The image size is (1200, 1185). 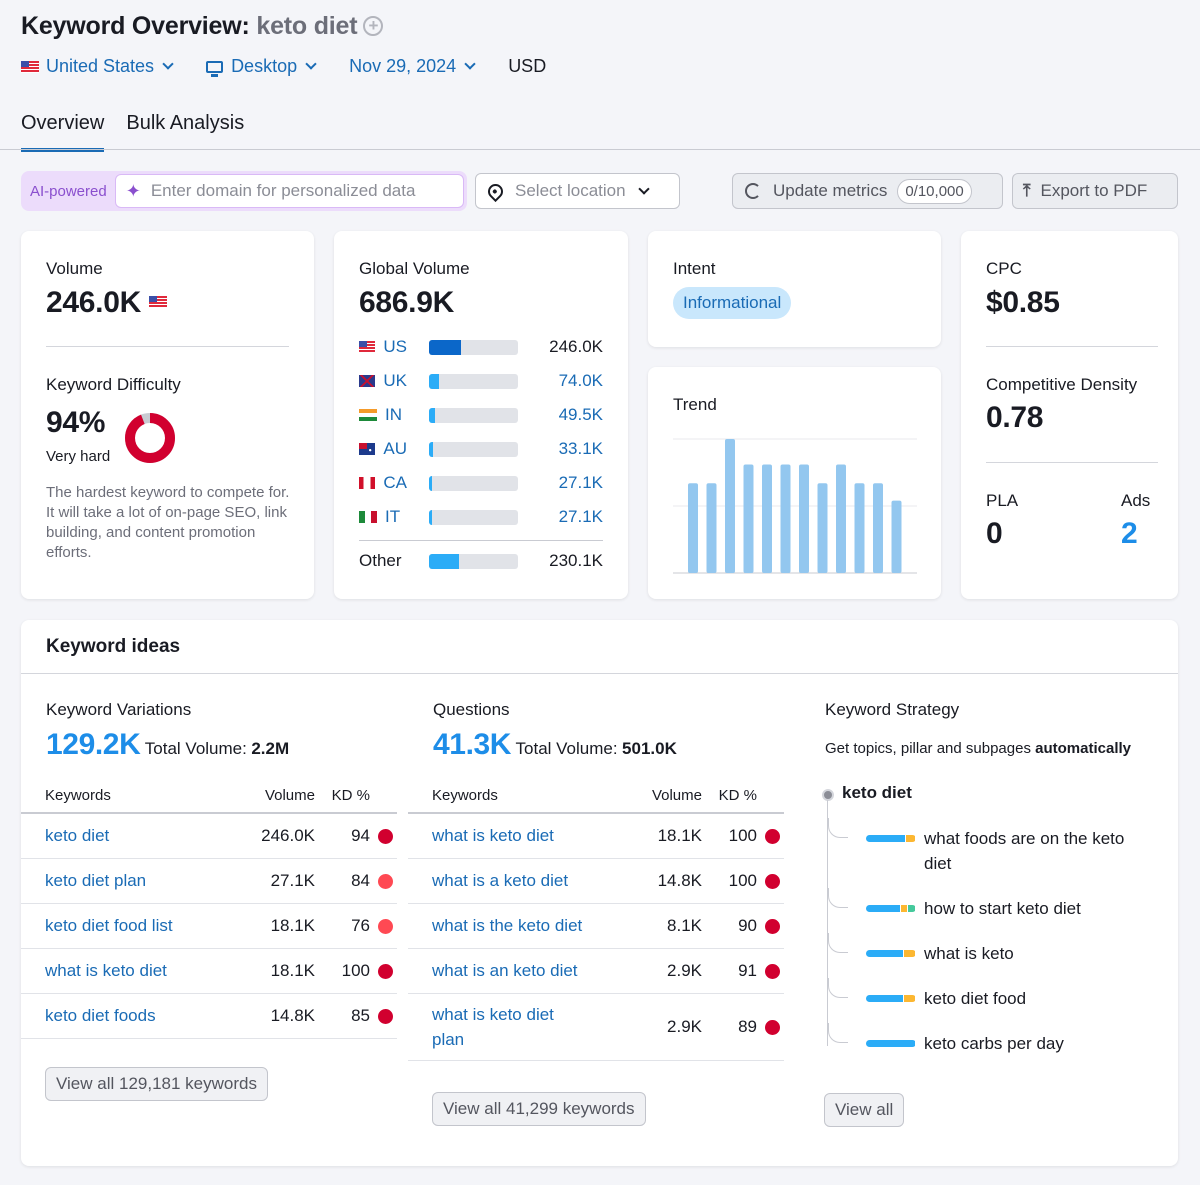 What do you see at coordinates (992, 847) in the screenshot?
I see `strategy-item: what foods are on the keto diet` at bounding box center [992, 847].